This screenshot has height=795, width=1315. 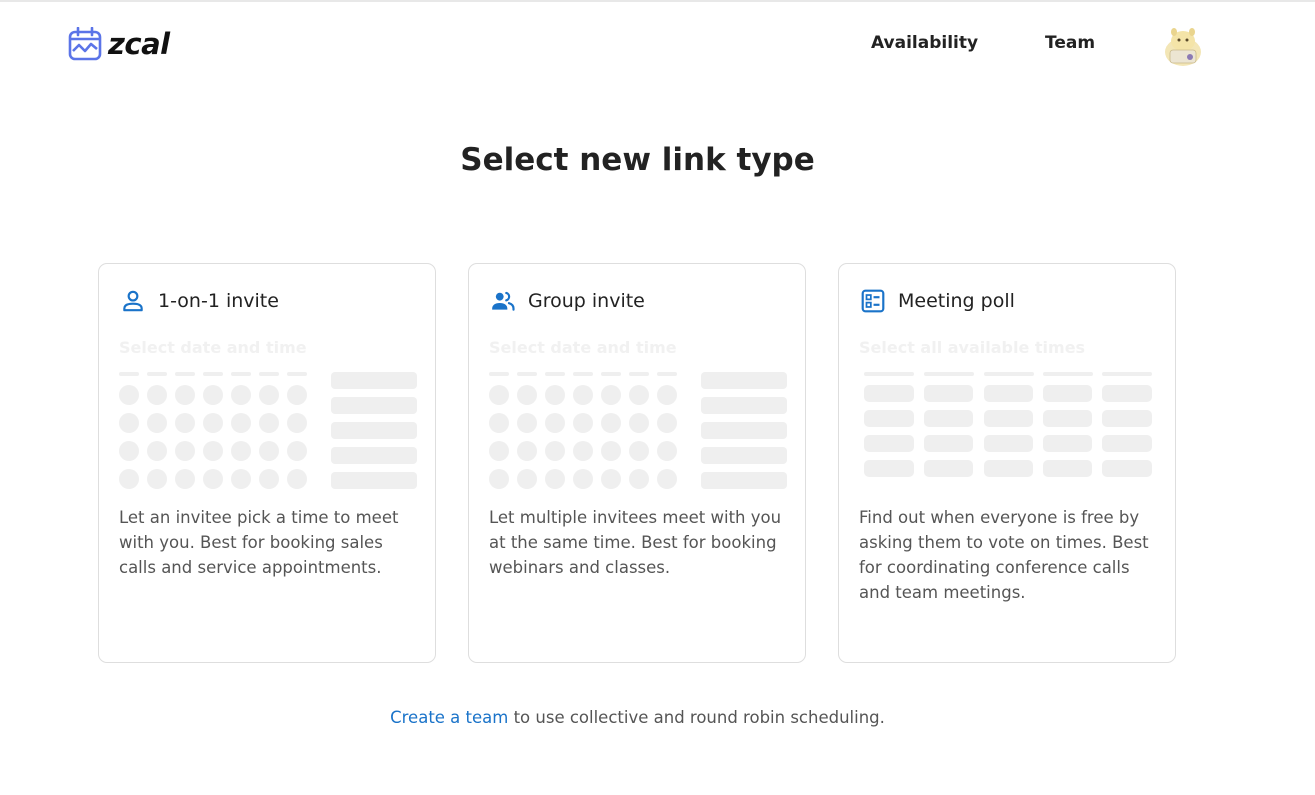 I want to click on create-team-link: Create a team, so click(x=449, y=717).